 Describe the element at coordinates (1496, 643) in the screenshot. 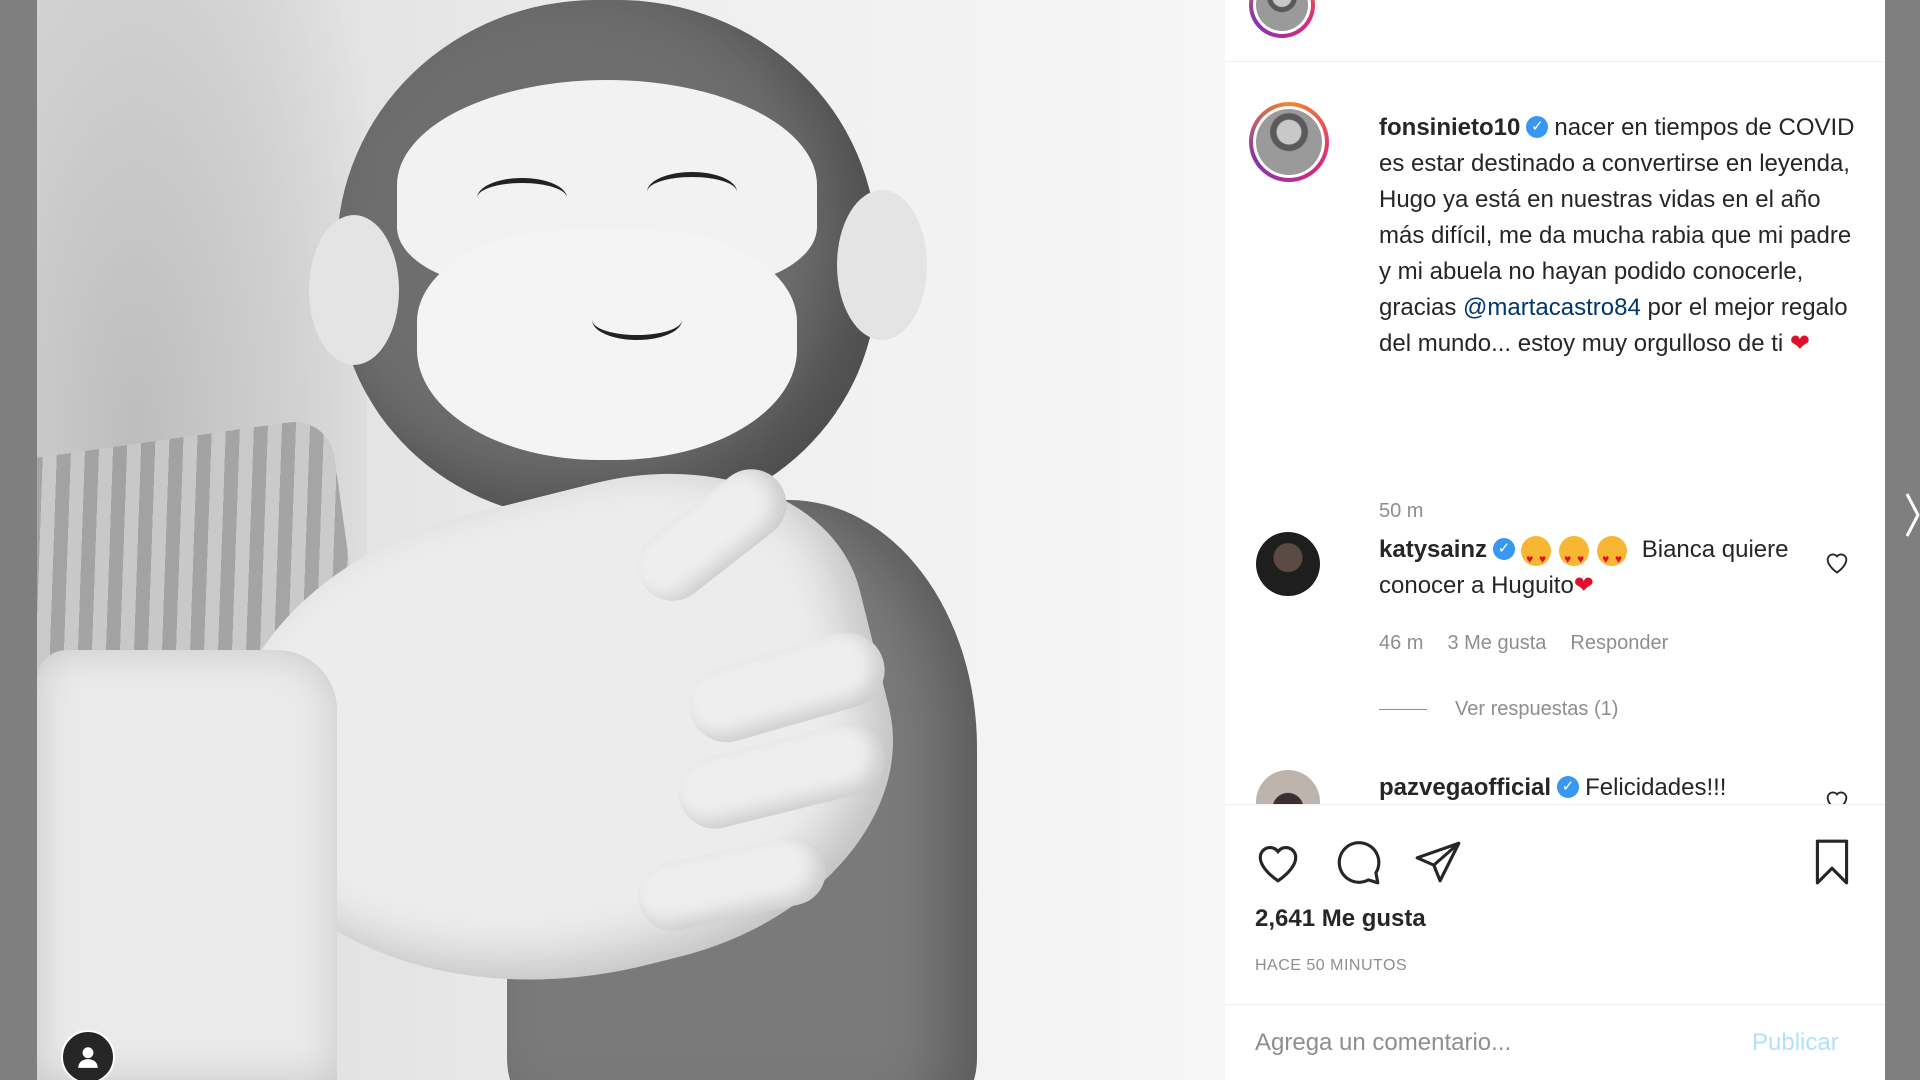

I see `comment-likes: 3 Me gusta` at that location.